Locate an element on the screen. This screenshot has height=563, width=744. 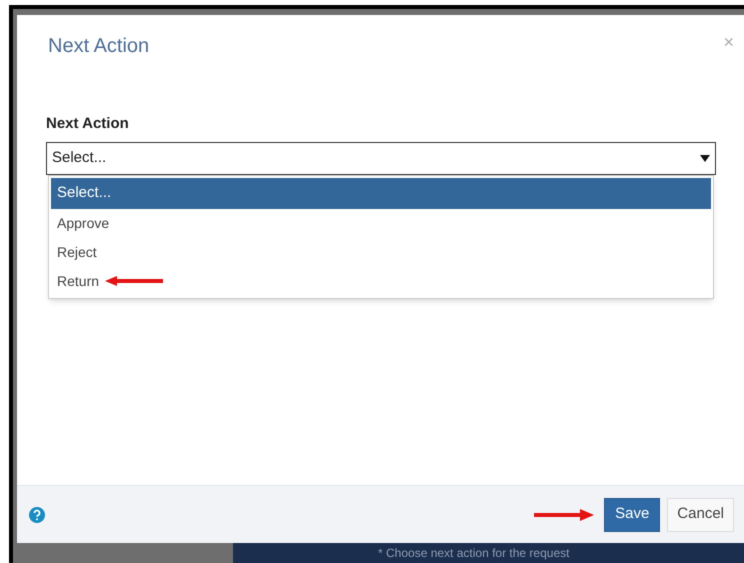
help-icon is located at coordinates (37, 514).